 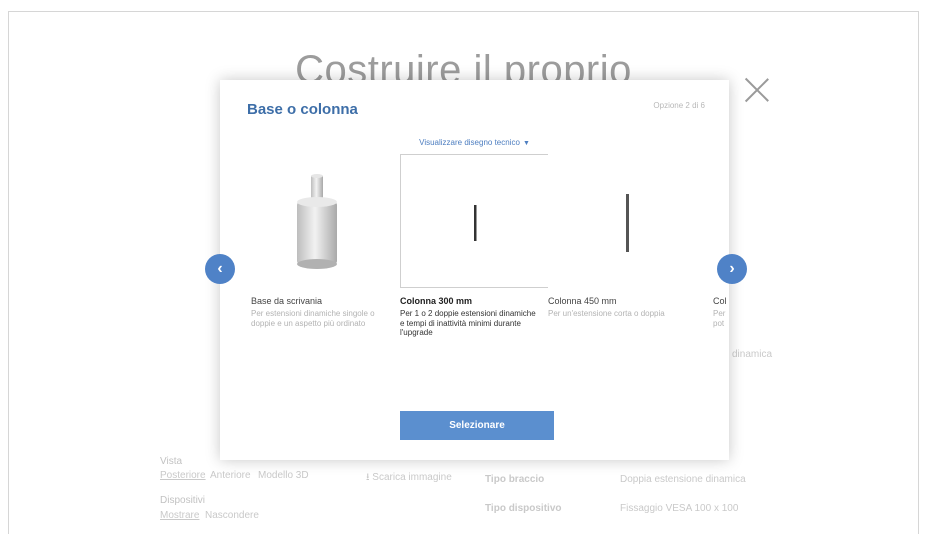 What do you see at coordinates (302, 109) in the screenshot?
I see `modal-title: Base o colonna` at bounding box center [302, 109].